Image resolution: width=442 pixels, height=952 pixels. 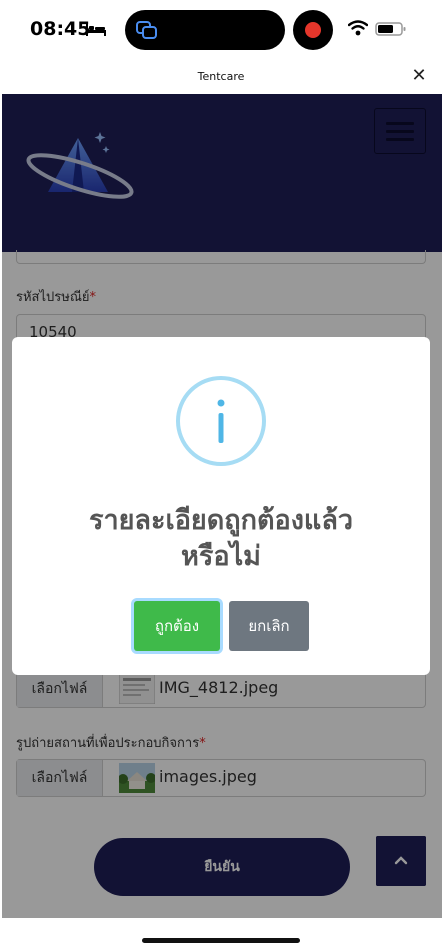 I want to click on wifi-icon, so click(x=358, y=28).